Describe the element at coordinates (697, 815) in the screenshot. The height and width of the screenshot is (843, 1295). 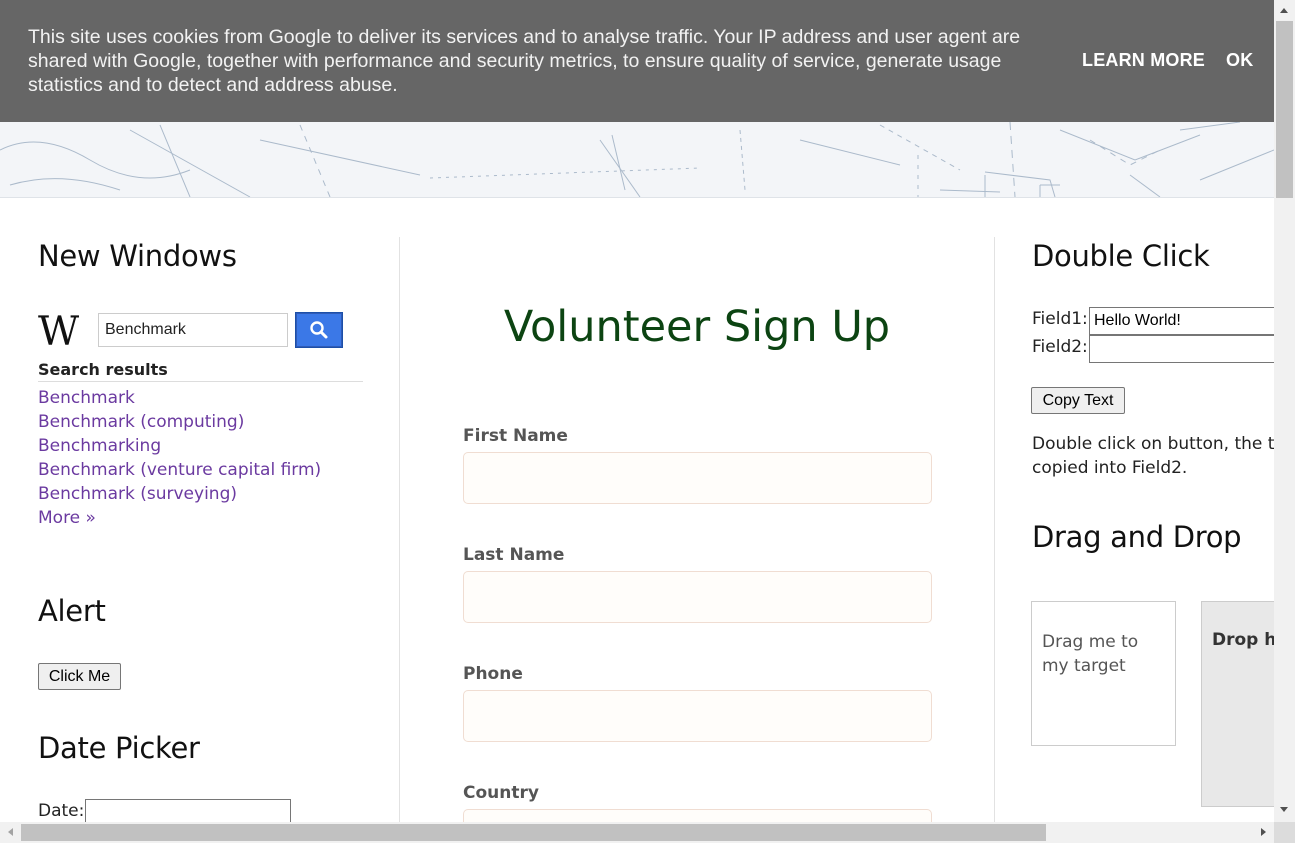
I see `country-select` at that location.